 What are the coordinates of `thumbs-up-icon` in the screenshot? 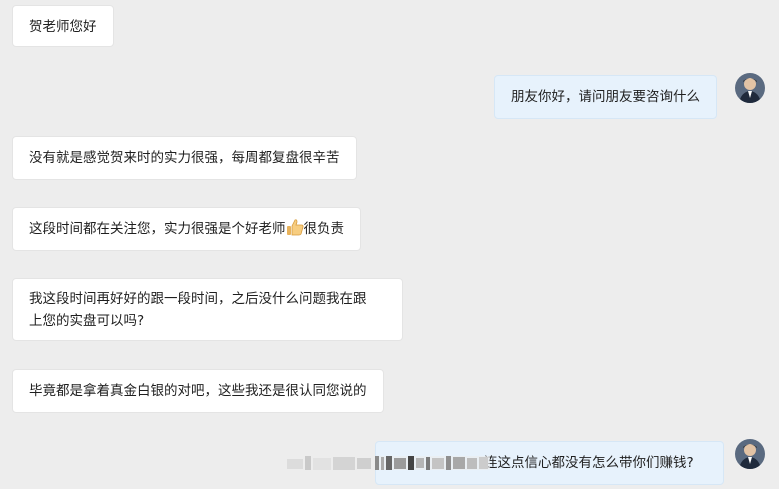 It's located at (295, 231).